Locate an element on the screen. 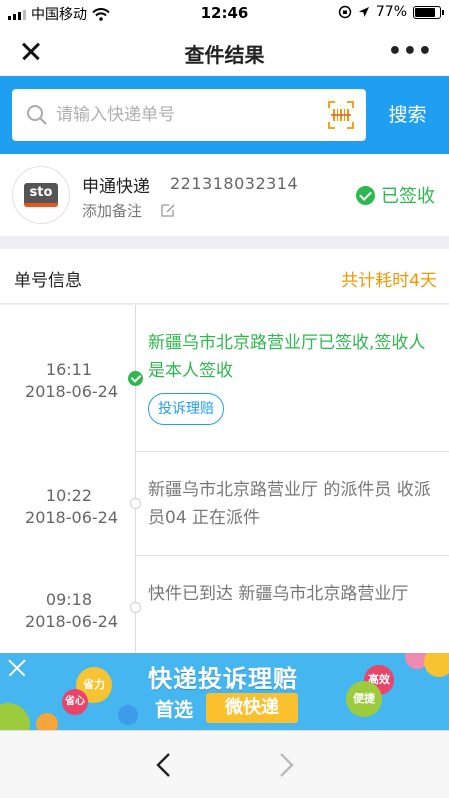  ad-prefix: 首选 is located at coordinates (174, 710).